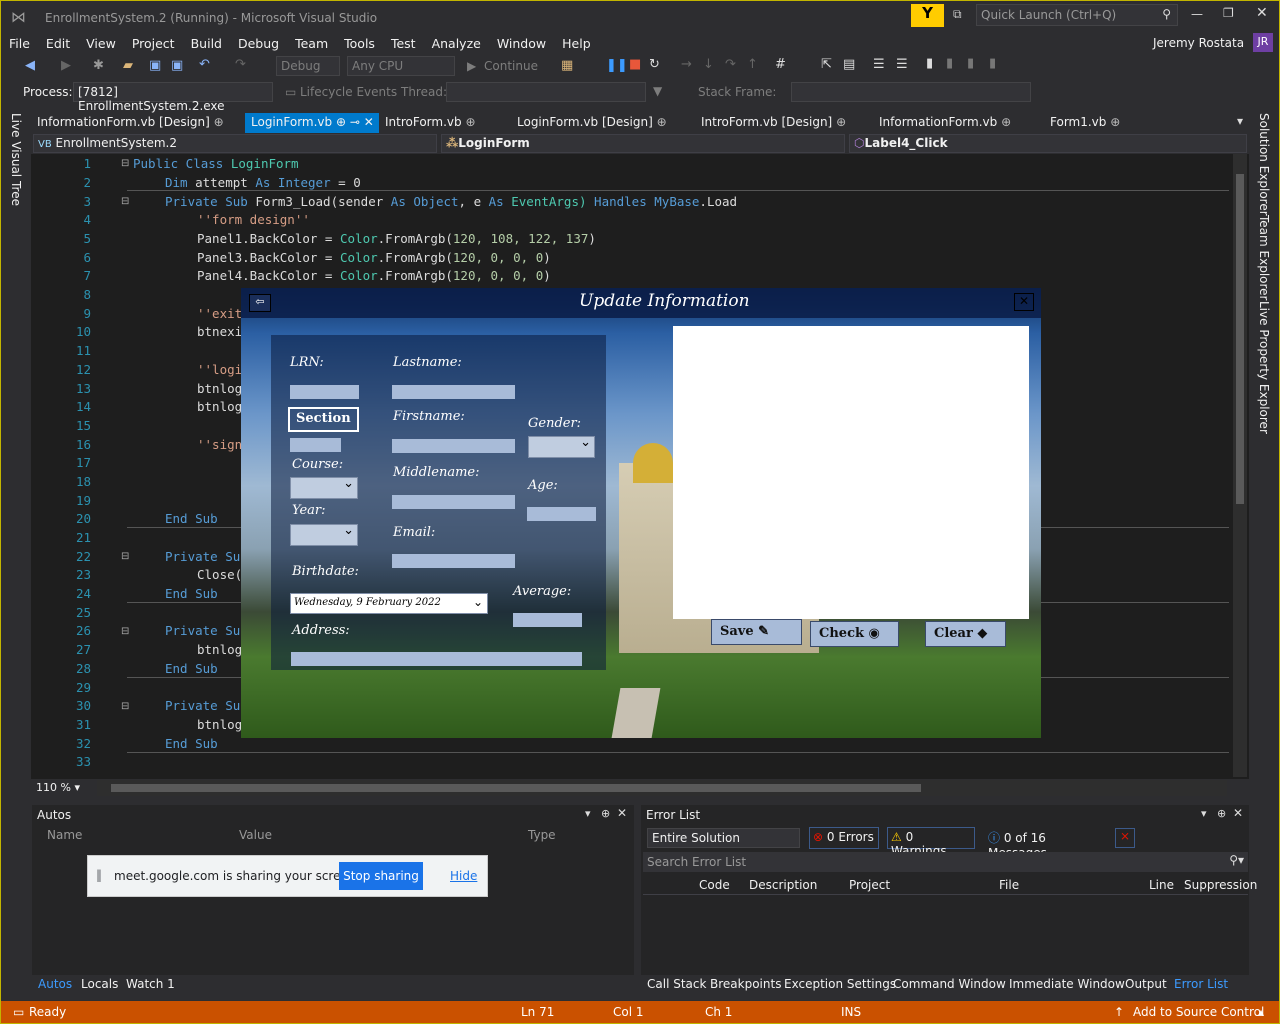 The width and height of the screenshot is (1280, 1024). Describe the element at coordinates (204, 64) in the screenshot. I see `undo-icon: ↶` at that location.